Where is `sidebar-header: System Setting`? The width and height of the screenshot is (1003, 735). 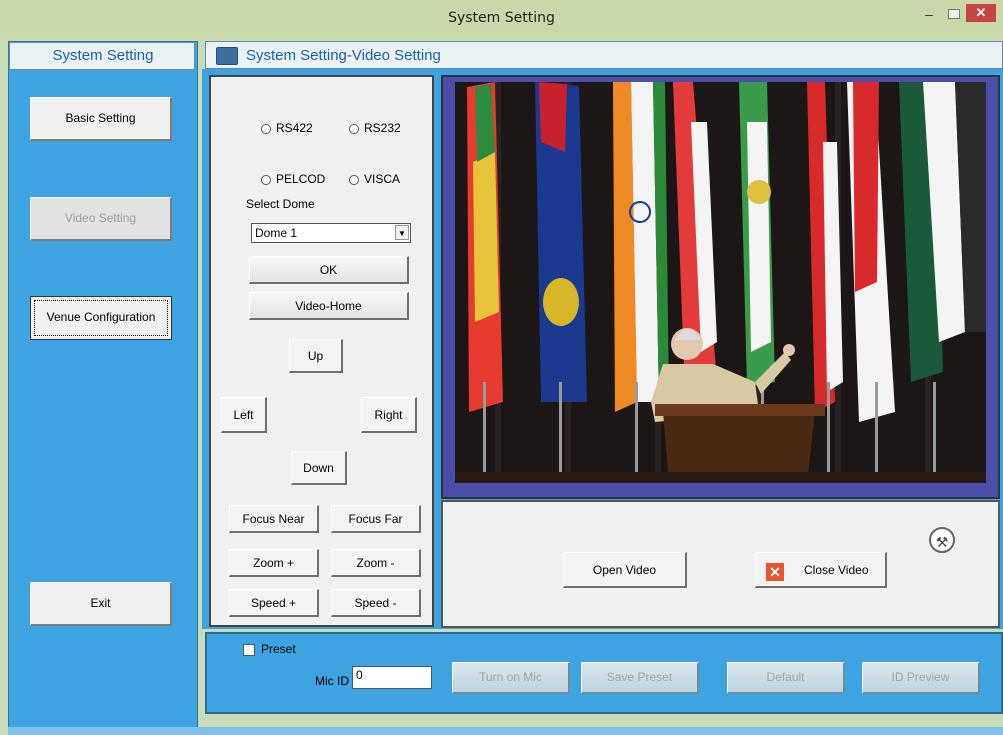
sidebar-header: System Setting is located at coordinates (102, 56).